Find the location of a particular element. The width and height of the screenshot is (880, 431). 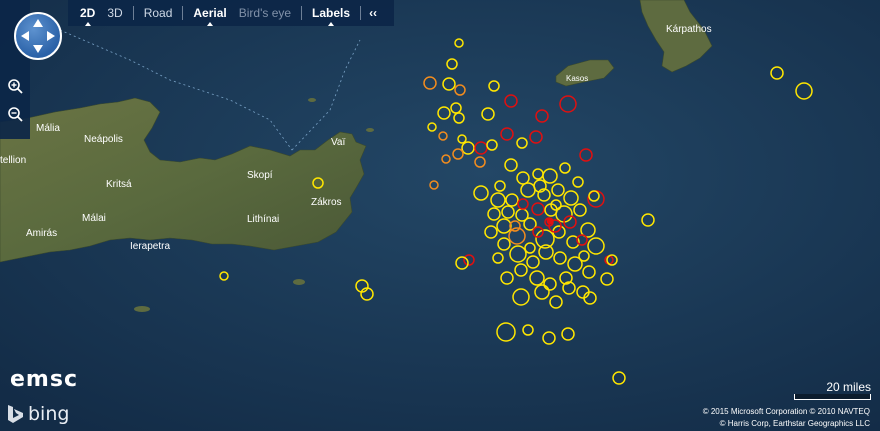

zoom-out-icon is located at coordinates (15, 114).